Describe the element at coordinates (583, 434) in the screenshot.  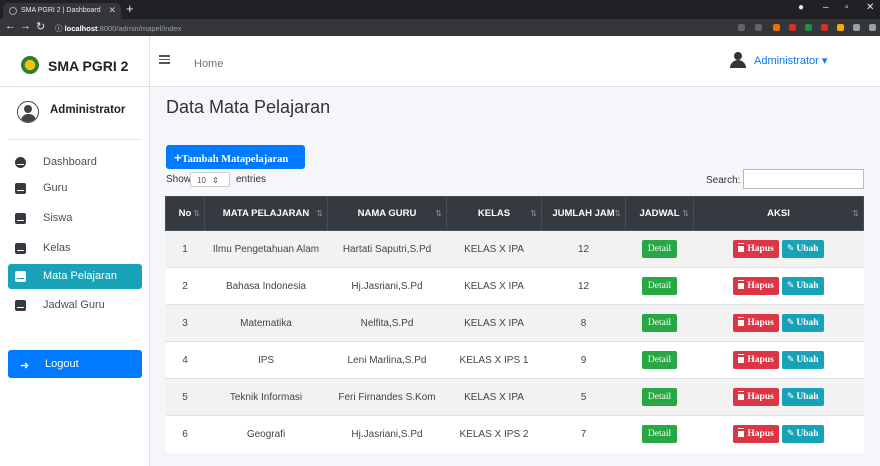
I see `cell-hours: 7` at that location.